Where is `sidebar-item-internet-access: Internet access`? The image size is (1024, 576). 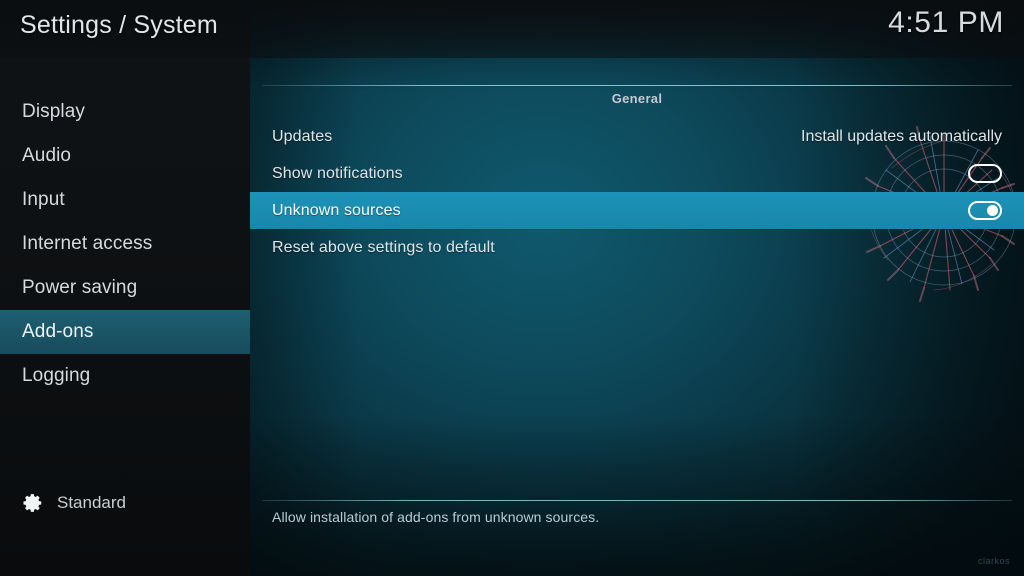 sidebar-item-internet-access: Internet access is located at coordinates (125, 244).